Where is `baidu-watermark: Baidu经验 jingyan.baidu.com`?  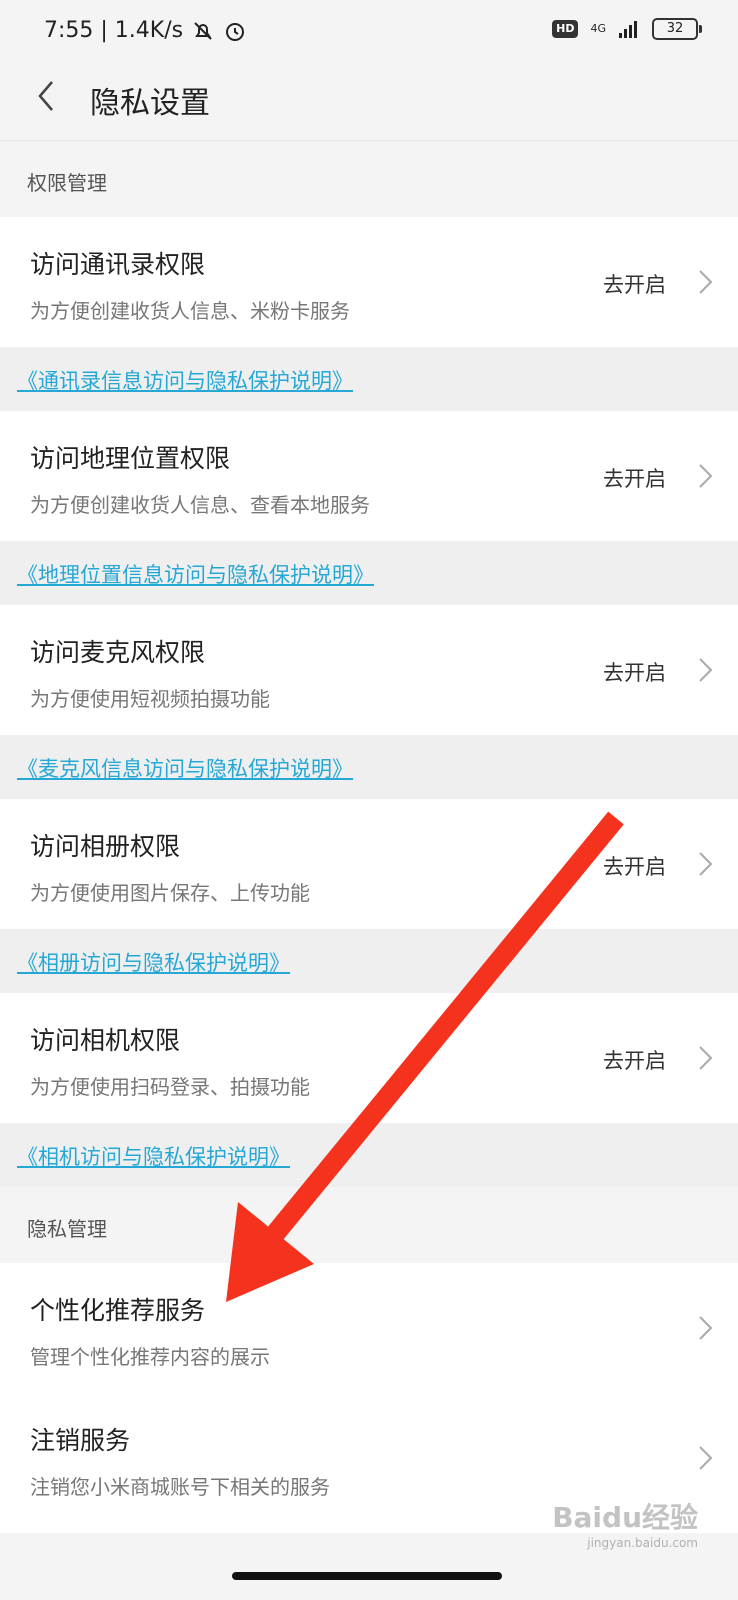 baidu-watermark: Baidu经验 jingyan.baidu.com is located at coordinates (625, 1523).